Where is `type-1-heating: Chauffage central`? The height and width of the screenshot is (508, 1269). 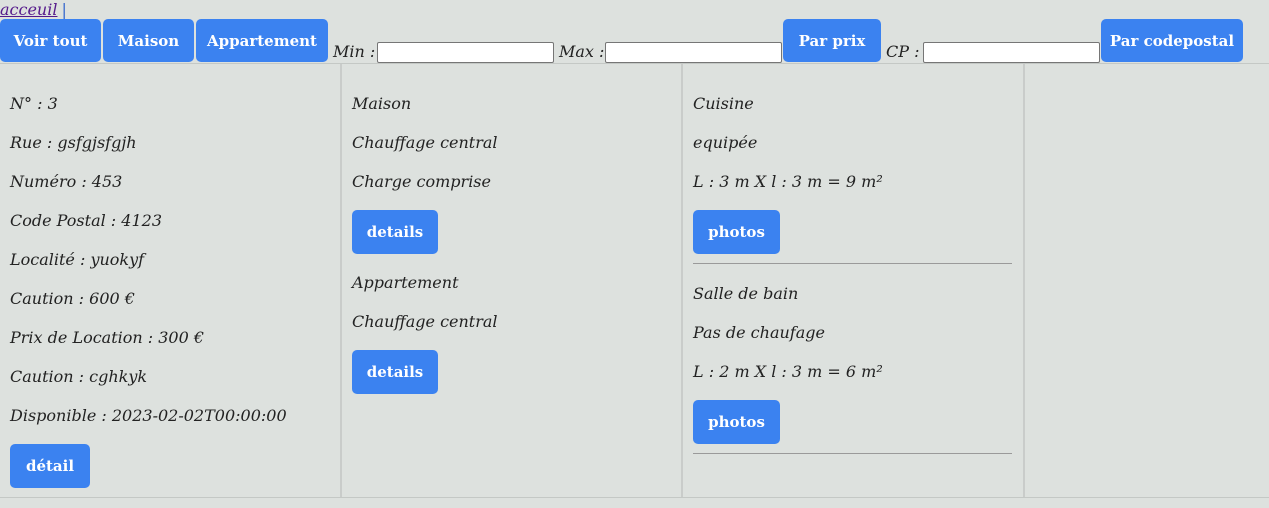
type-1-heating: Chauffage central is located at coordinates (425, 142).